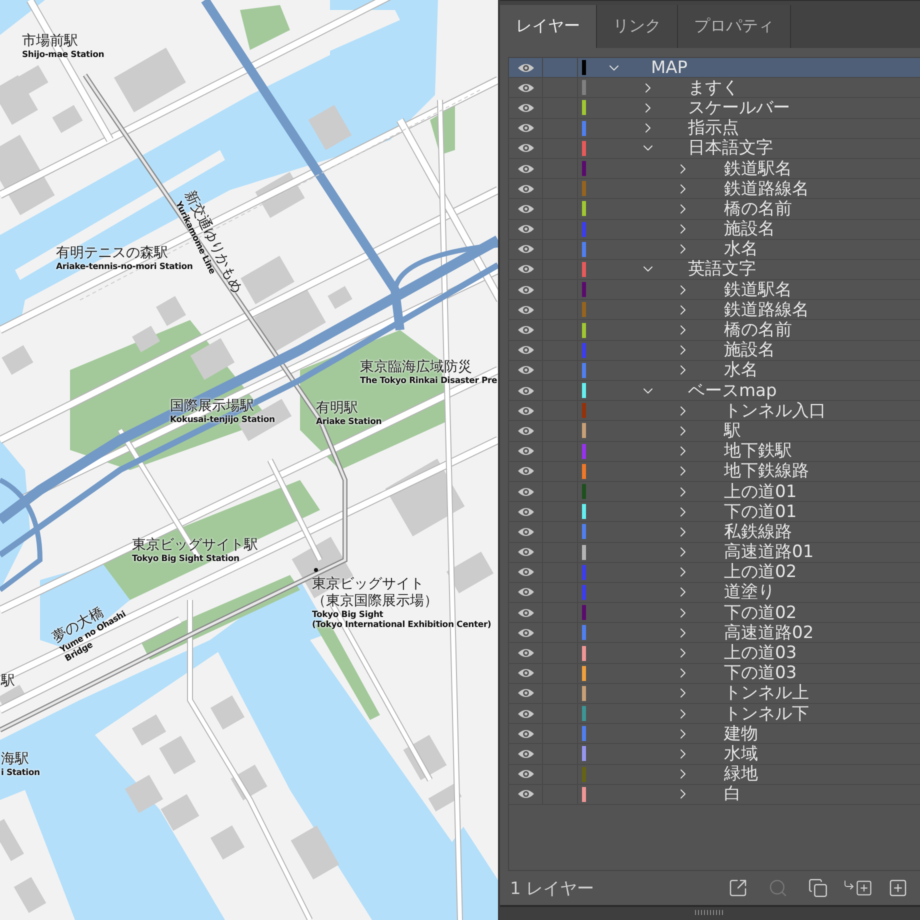 This screenshot has width=920, height=920. I want to click on layer-row: トンネル下, so click(714, 714).